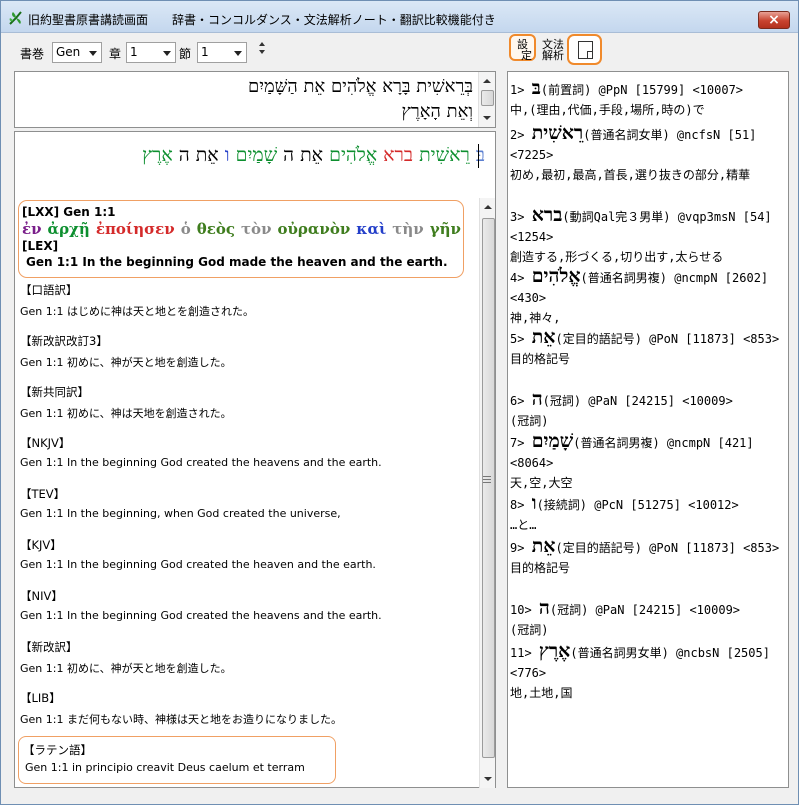 The width and height of the screenshot is (799, 805). I want to click on text-cursor, so click(478, 156).